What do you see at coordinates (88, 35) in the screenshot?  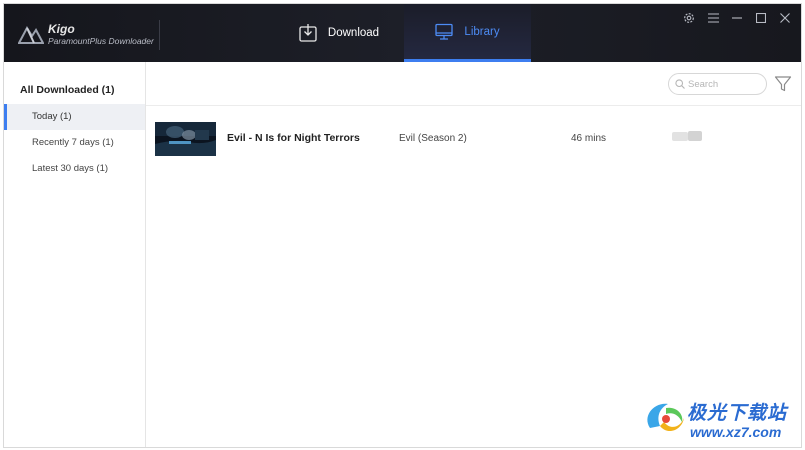 I see `app-logo: Kigo ParamountPlus Downloader` at bounding box center [88, 35].